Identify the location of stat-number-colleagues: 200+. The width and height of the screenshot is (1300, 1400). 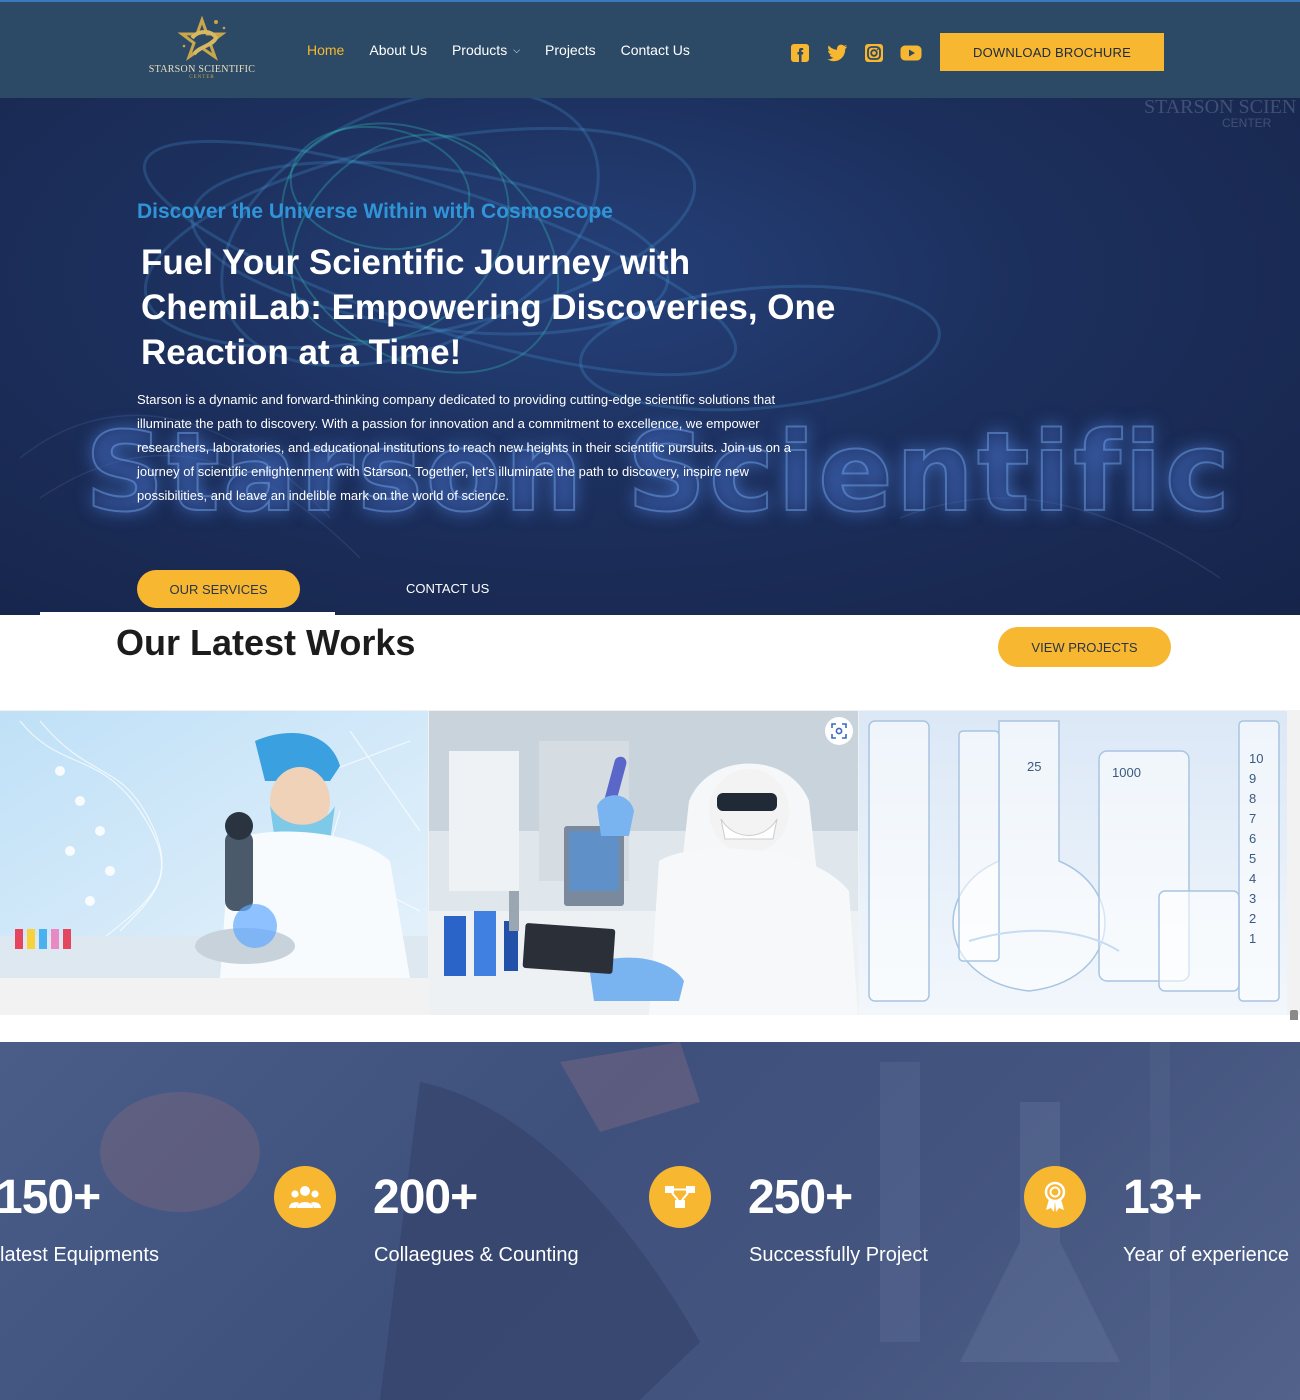
(425, 1197).